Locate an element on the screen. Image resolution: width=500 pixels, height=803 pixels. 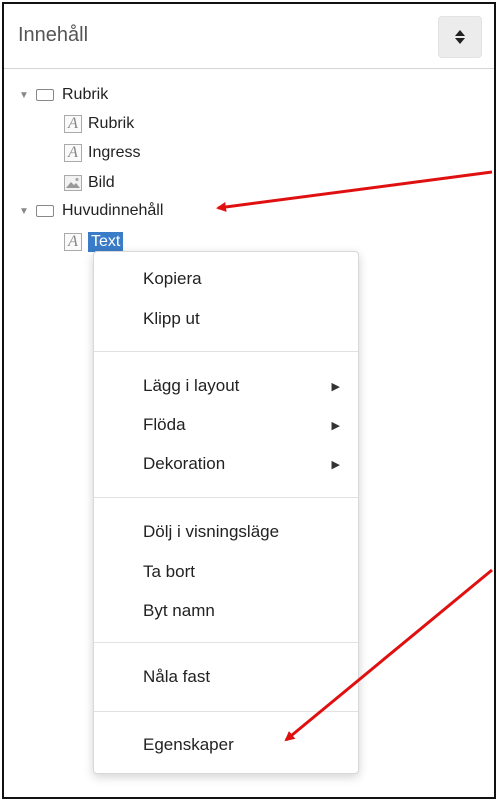
menu-item-lagg-i-layout: Lägg i layout ▶ is located at coordinates (241, 386).